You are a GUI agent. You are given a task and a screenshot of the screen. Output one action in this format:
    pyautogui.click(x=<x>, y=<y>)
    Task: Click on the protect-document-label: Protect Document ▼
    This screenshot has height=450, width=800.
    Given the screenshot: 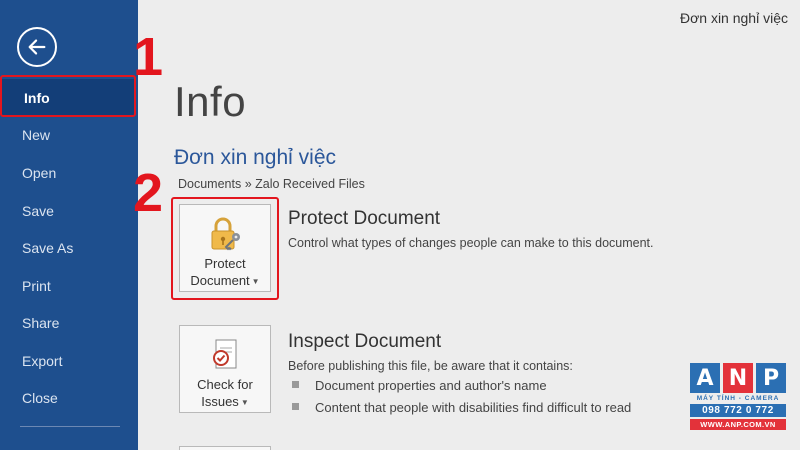 What is the action you would take?
    pyautogui.click(x=224, y=272)
    